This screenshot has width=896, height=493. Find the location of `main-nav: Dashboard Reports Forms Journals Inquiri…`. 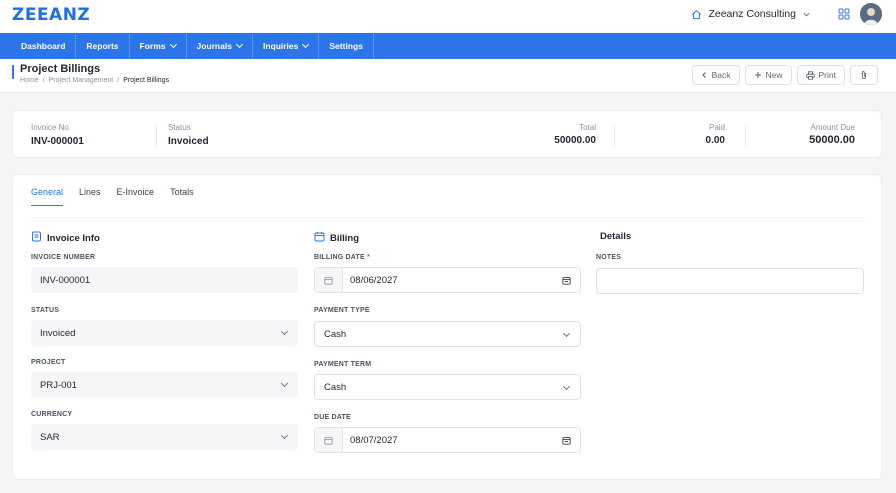

main-nav: Dashboard Reports Forms Journals Inquiri… is located at coordinates (448, 46).